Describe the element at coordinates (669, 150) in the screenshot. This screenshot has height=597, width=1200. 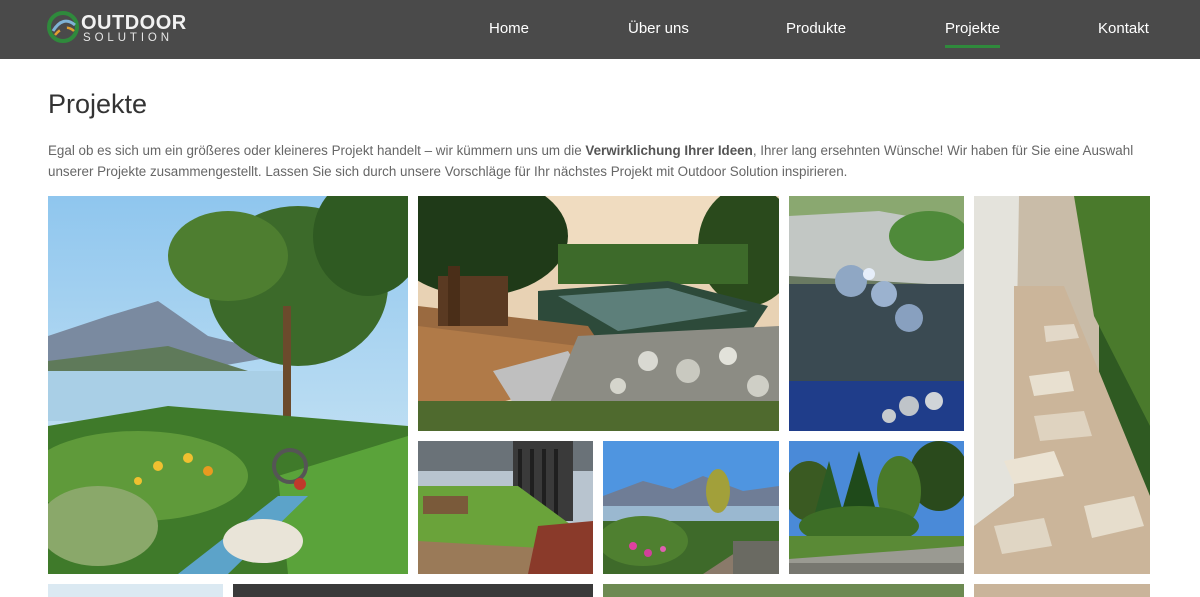
I see `intro-highlight: Verwirklichung Ihrer Ideen` at that location.